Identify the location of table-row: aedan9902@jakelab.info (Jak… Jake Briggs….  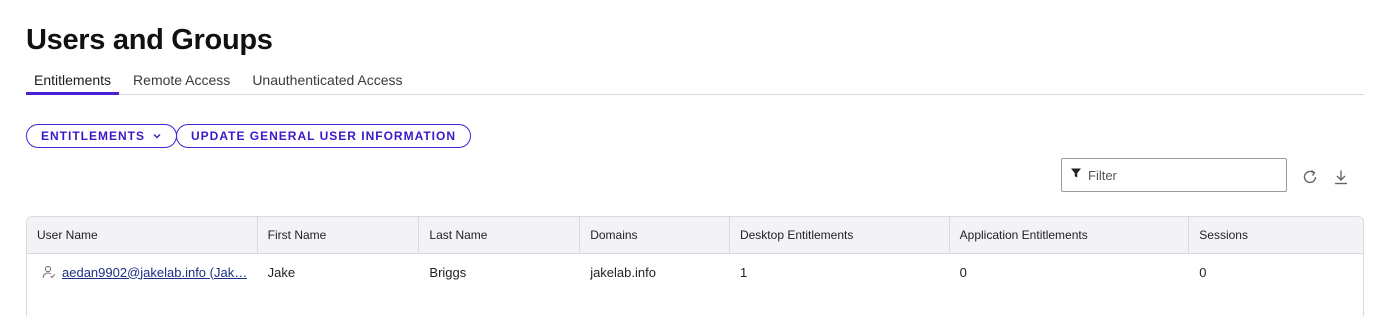
(695, 272).